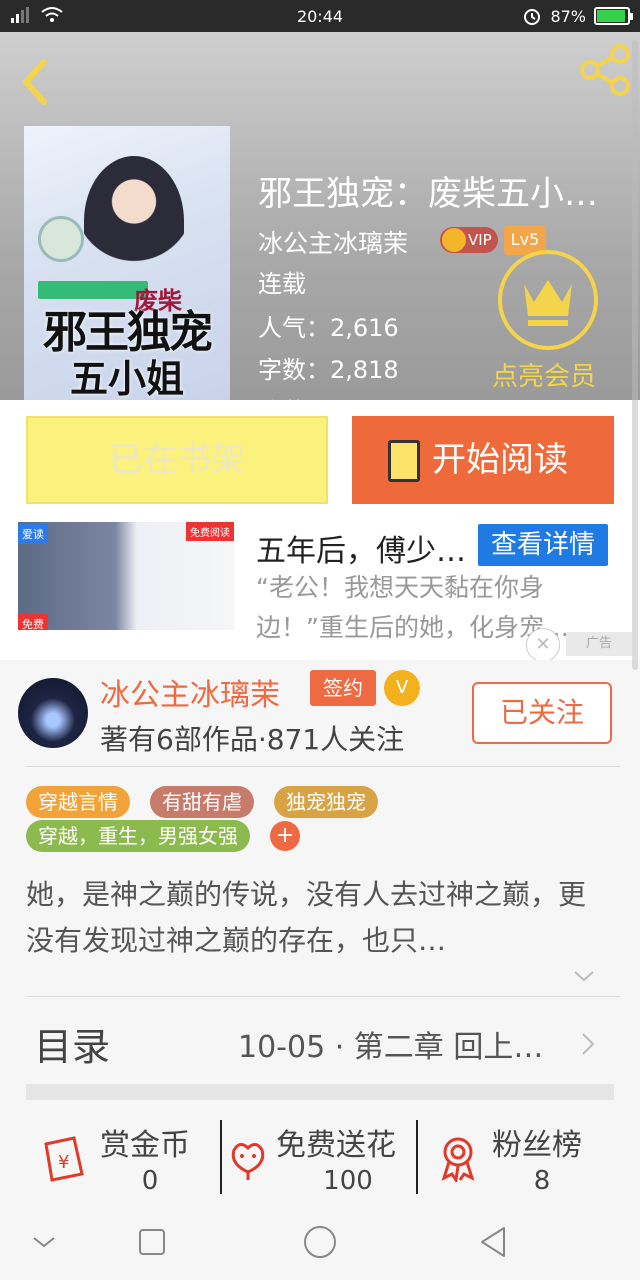  I want to click on status-right: 87%, so click(577, 16).